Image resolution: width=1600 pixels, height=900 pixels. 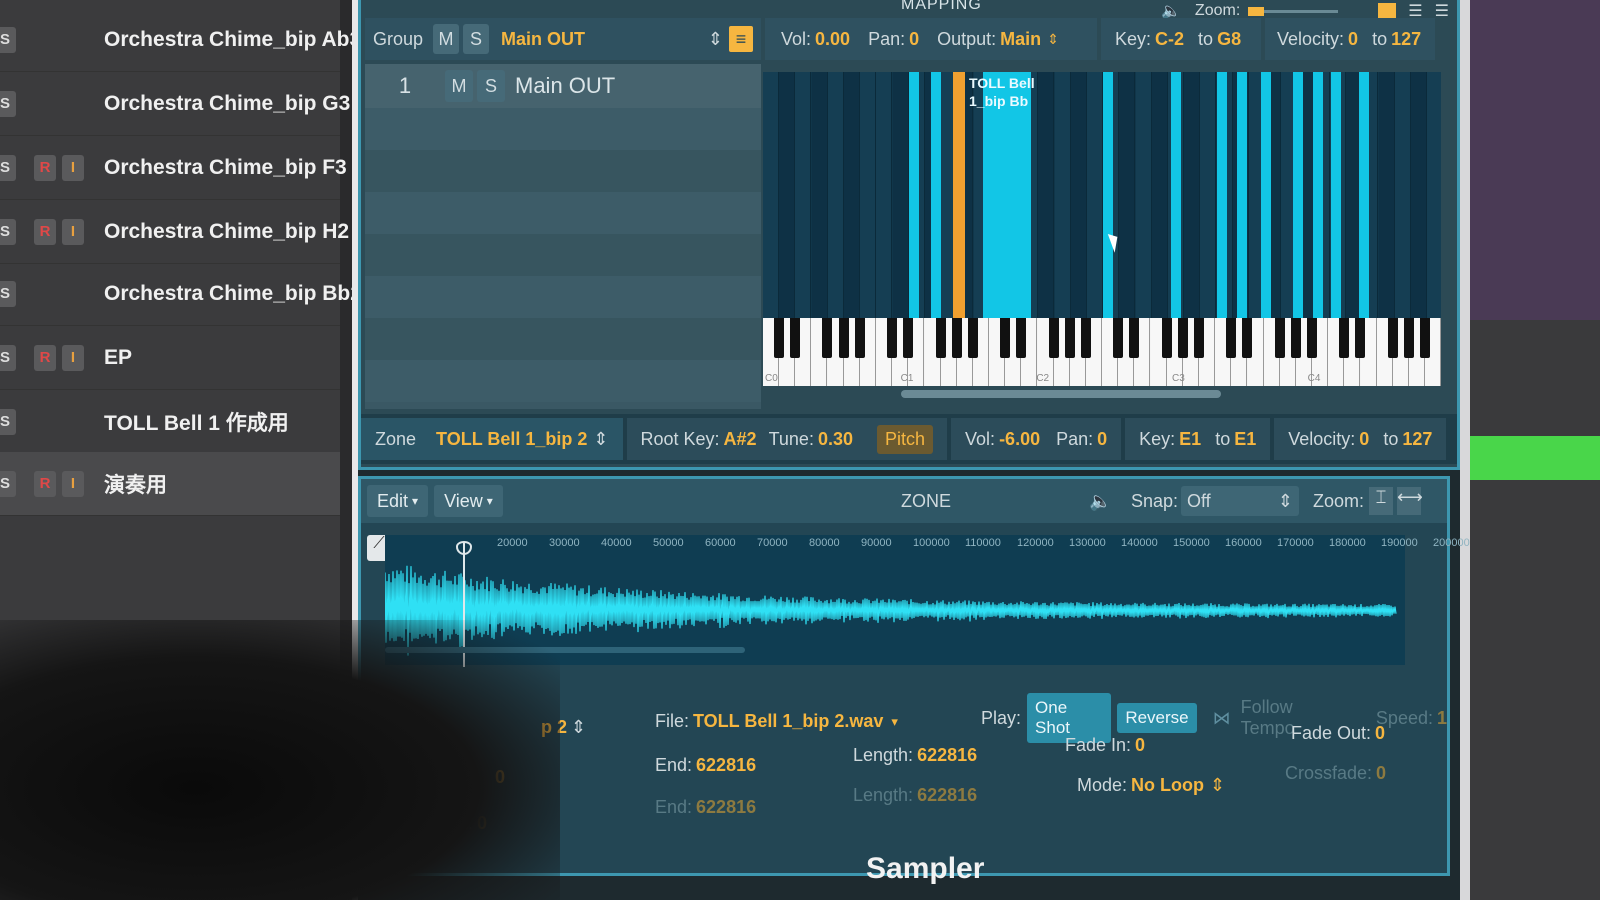 I want to click on mapping-scrollbar, so click(x=1061, y=394).